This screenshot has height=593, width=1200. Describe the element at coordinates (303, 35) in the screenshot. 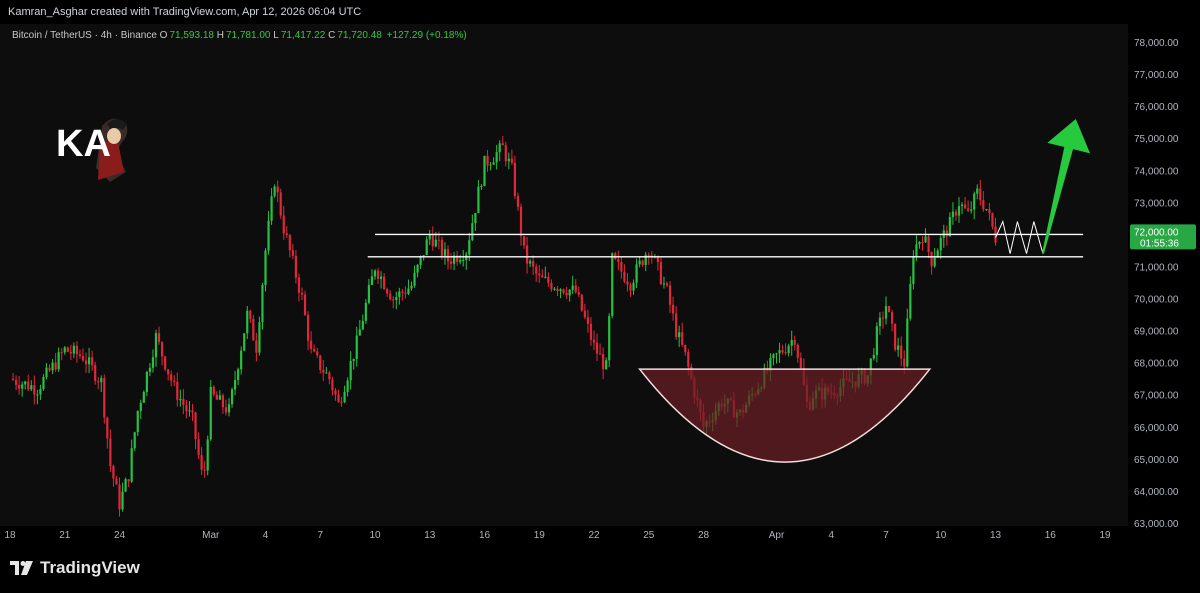

I see `low-value: 71,417.22` at that location.